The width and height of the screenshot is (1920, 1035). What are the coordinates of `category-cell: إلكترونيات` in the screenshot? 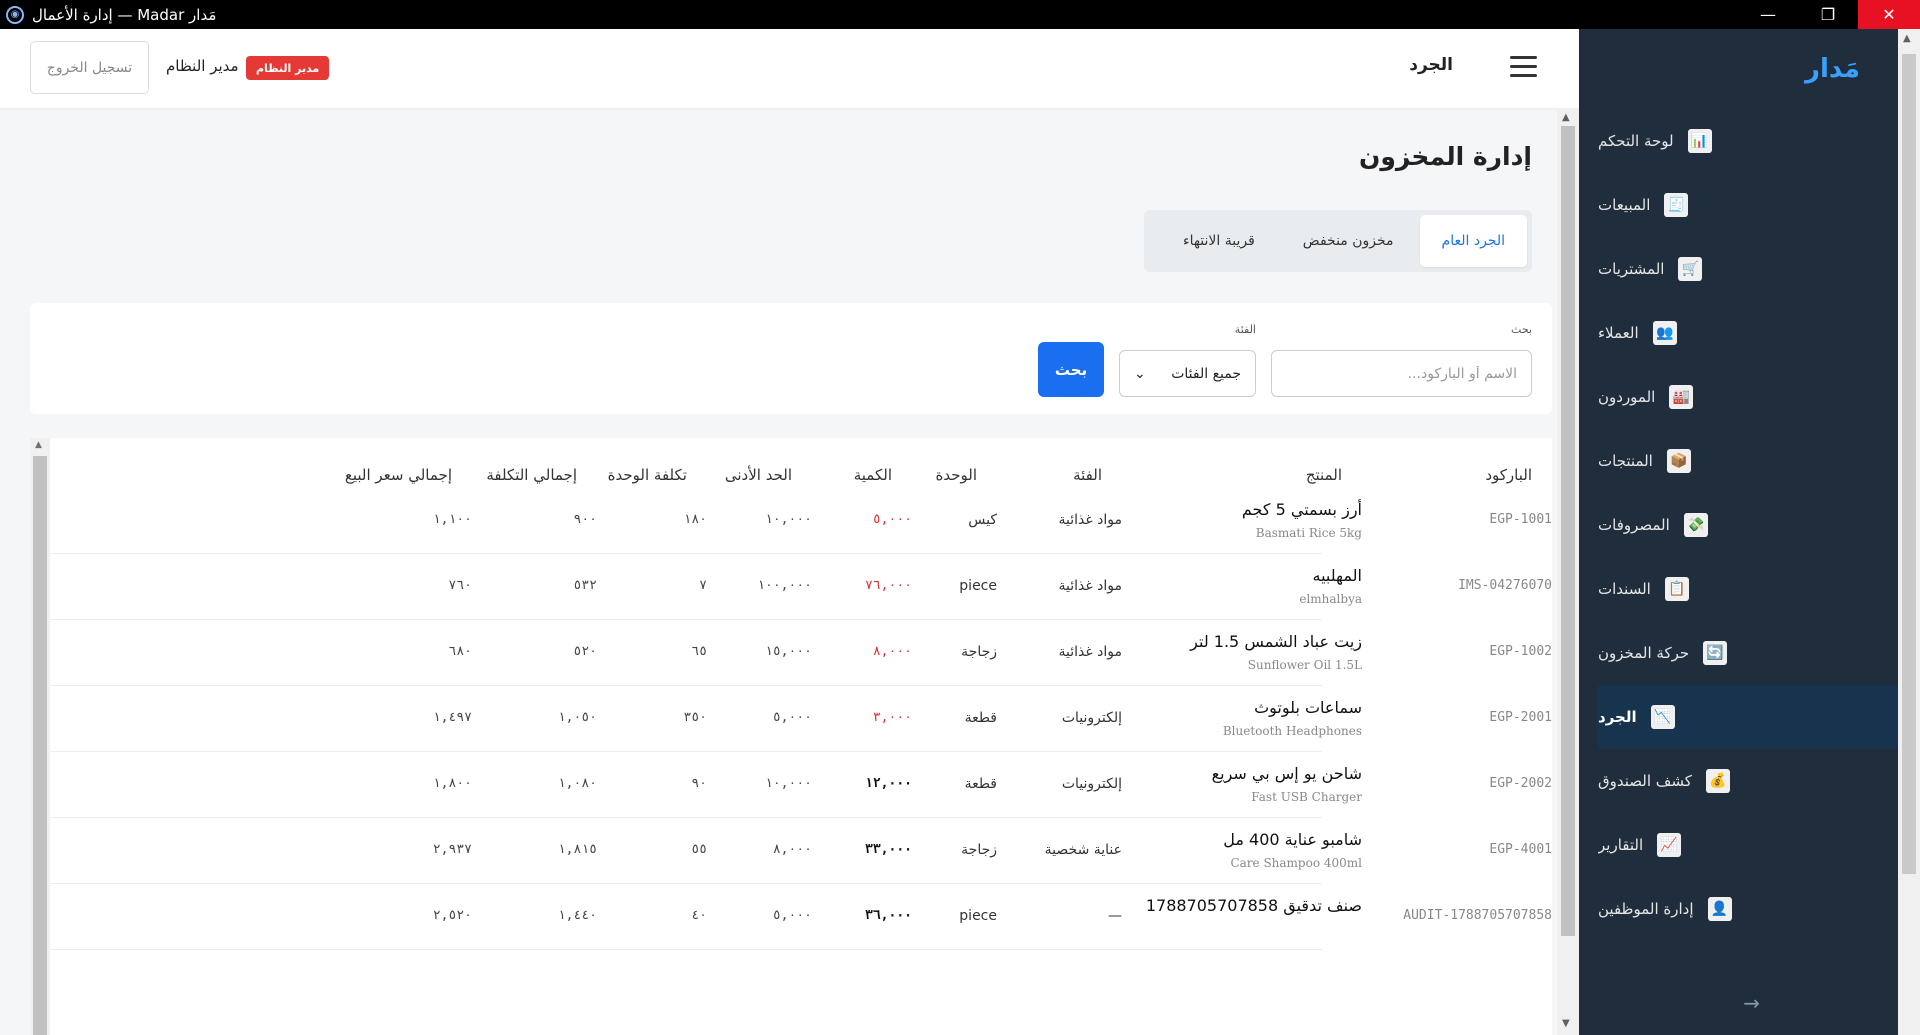 It's located at (1091, 718).